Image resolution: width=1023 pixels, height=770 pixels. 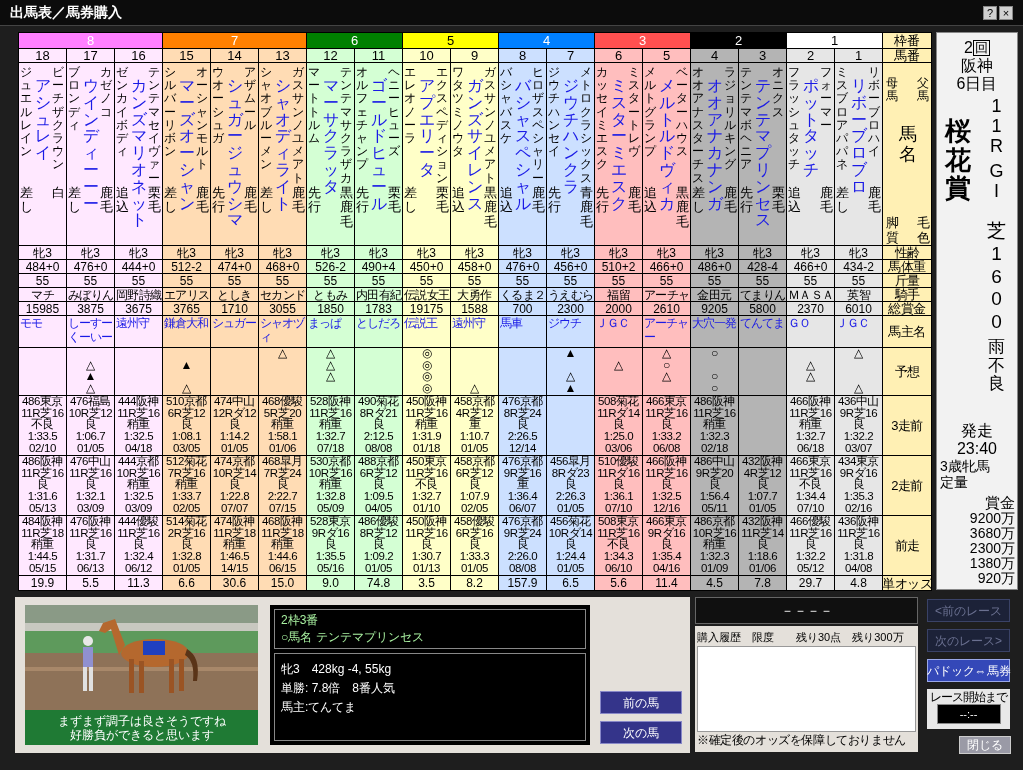 I want to click on horse-name: シャオディライト, so click(x=282, y=145).